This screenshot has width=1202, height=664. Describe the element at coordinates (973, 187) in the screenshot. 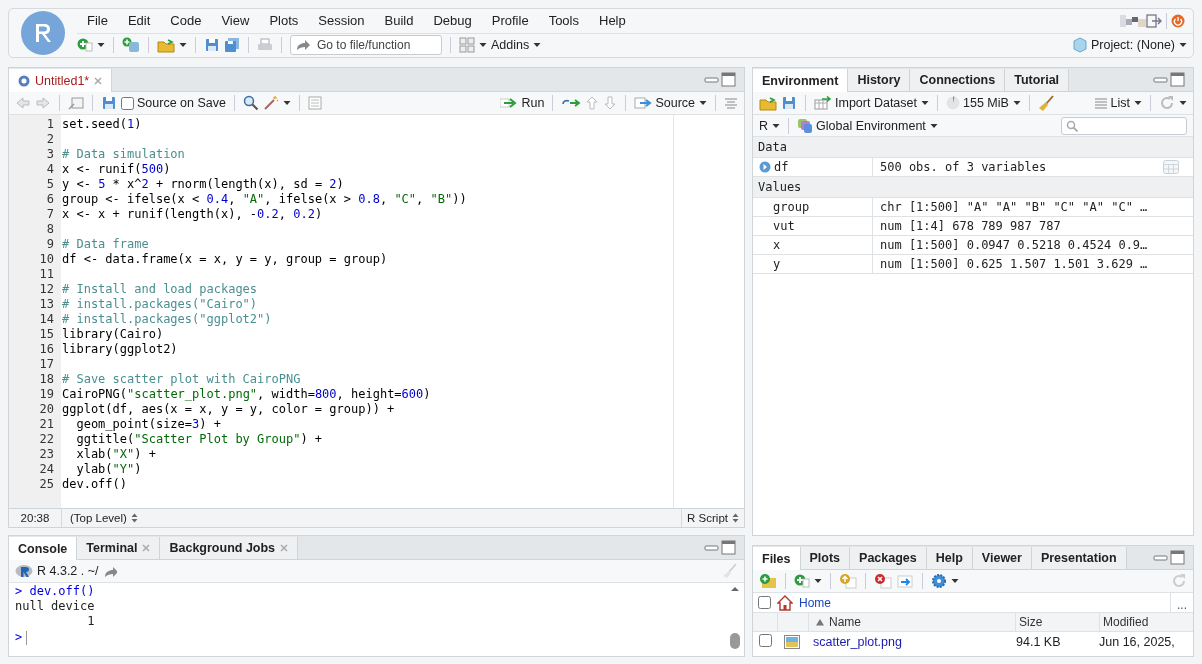

I see `section-heading: Values` at that location.